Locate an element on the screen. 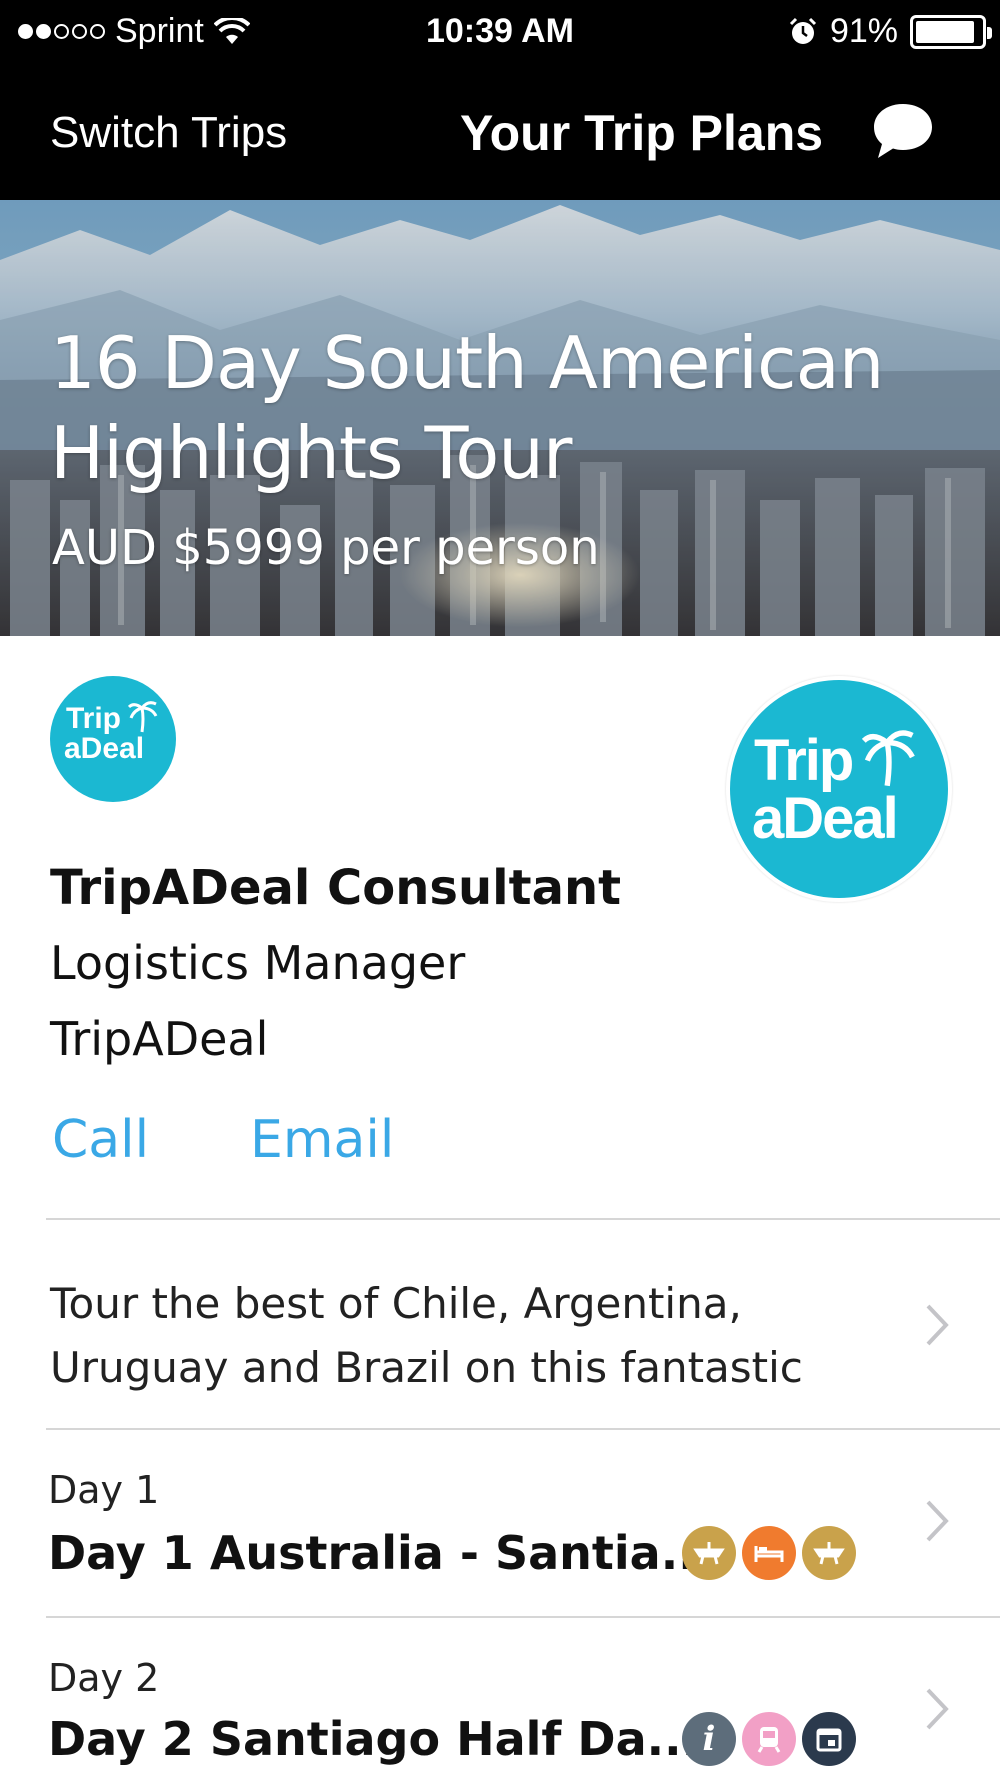 Image resolution: width=1000 pixels, height=1778 pixels. description-line-1: Tour the best of Chile, Argentina, is located at coordinates (396, 1303).